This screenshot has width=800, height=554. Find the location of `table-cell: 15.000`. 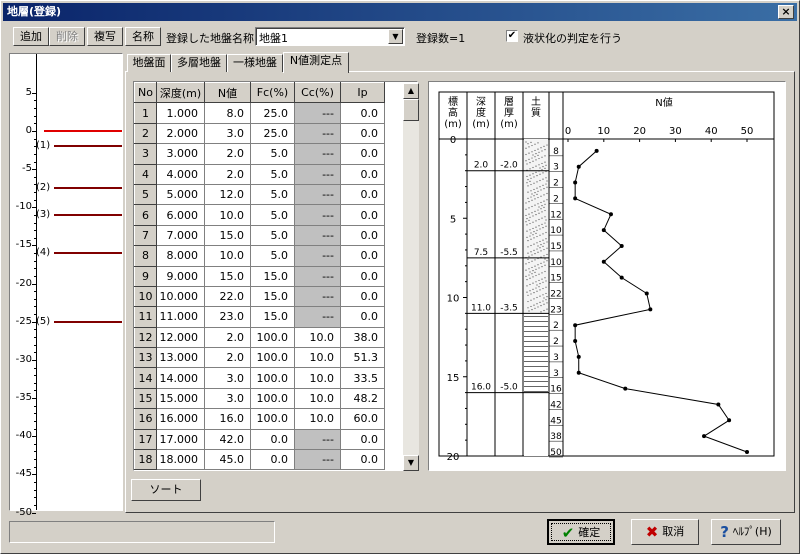

table-cell: 15.000 is located at coordinates (180, 398).